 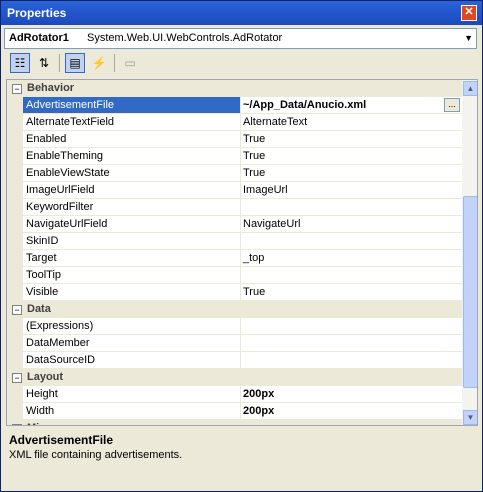 What do you see at coordinates (241, 13) in the screenshot?
I see `title-bar: Properties ✕` at bounding box center [241, 13].